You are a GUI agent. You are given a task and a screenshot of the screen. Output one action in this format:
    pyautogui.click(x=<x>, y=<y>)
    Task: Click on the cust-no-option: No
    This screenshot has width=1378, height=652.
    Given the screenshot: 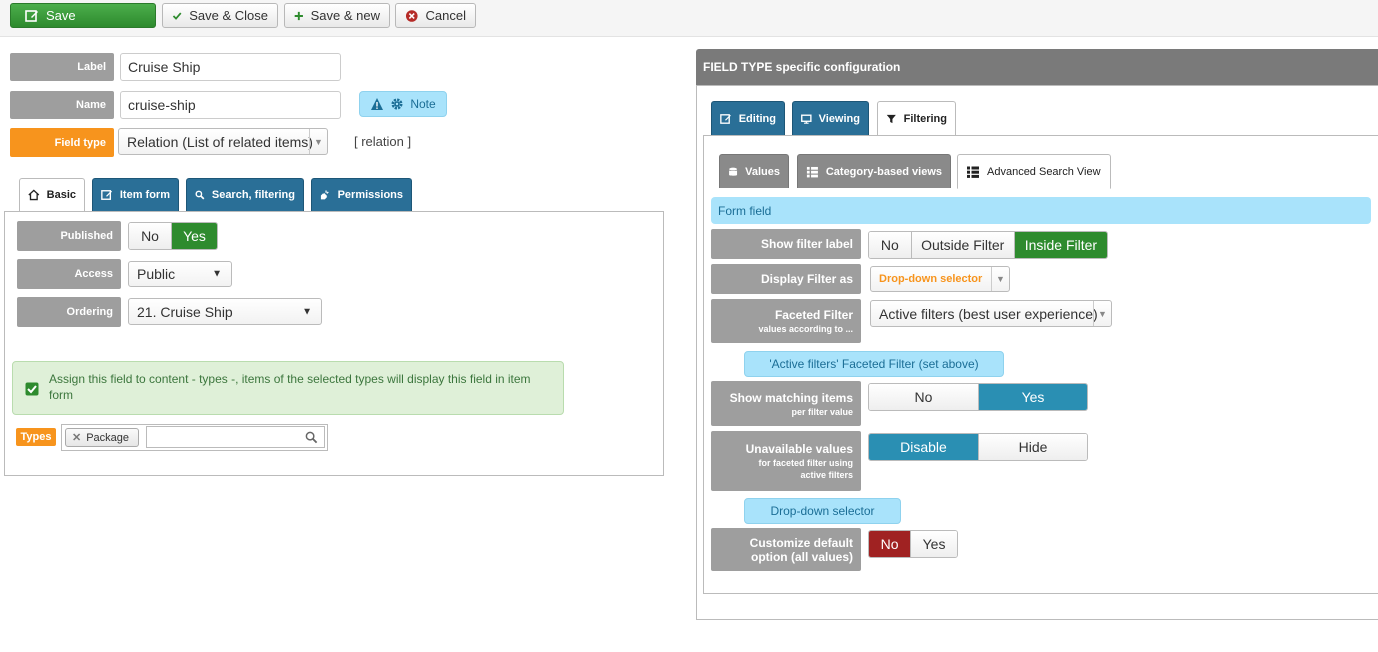 What is the action you would take?
    pyautogui.click(x=890, y=544)
    